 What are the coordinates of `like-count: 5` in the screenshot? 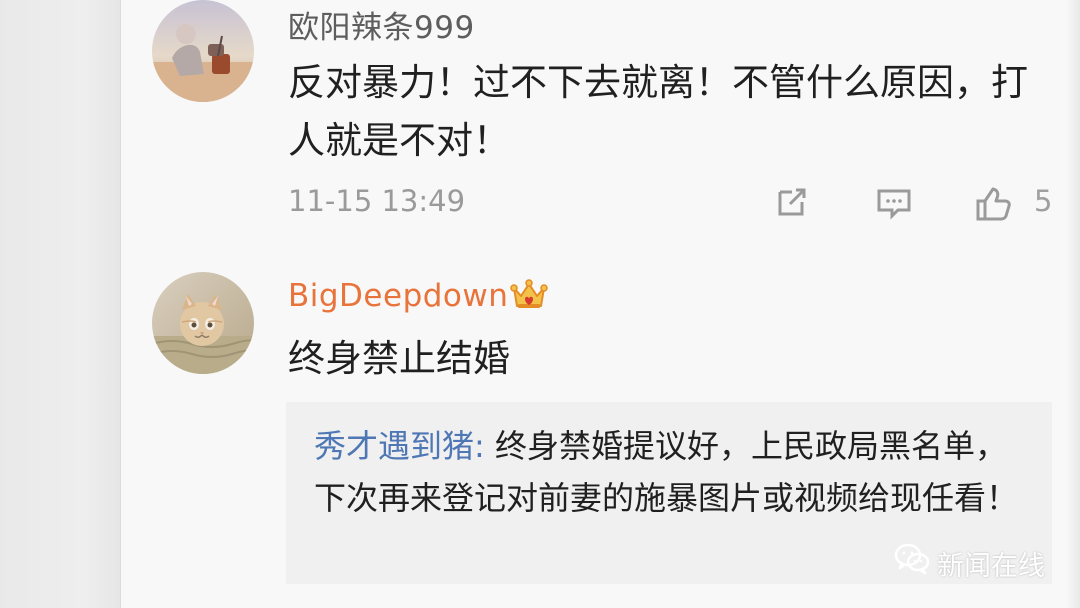 It's located at (1043, 201).